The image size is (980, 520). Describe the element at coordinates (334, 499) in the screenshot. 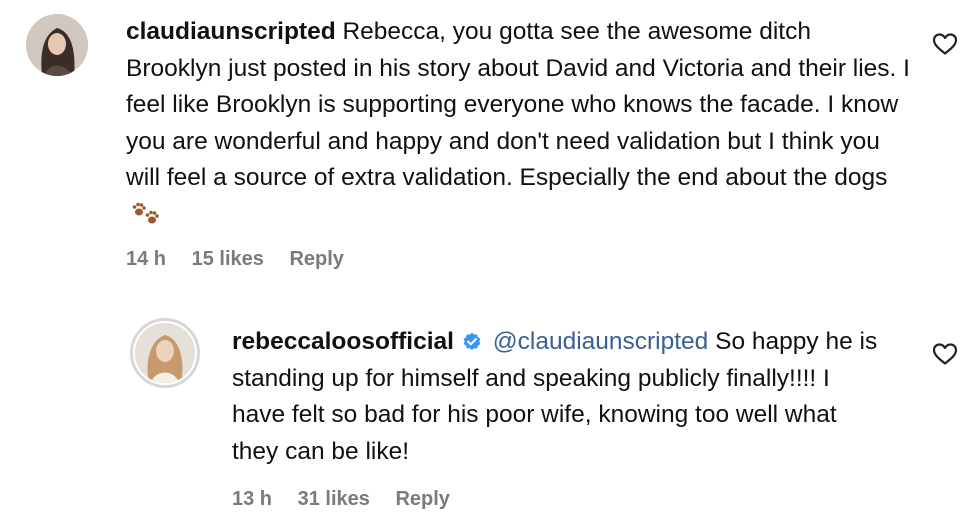

I see `comment-likes: 31 likes` at that location.